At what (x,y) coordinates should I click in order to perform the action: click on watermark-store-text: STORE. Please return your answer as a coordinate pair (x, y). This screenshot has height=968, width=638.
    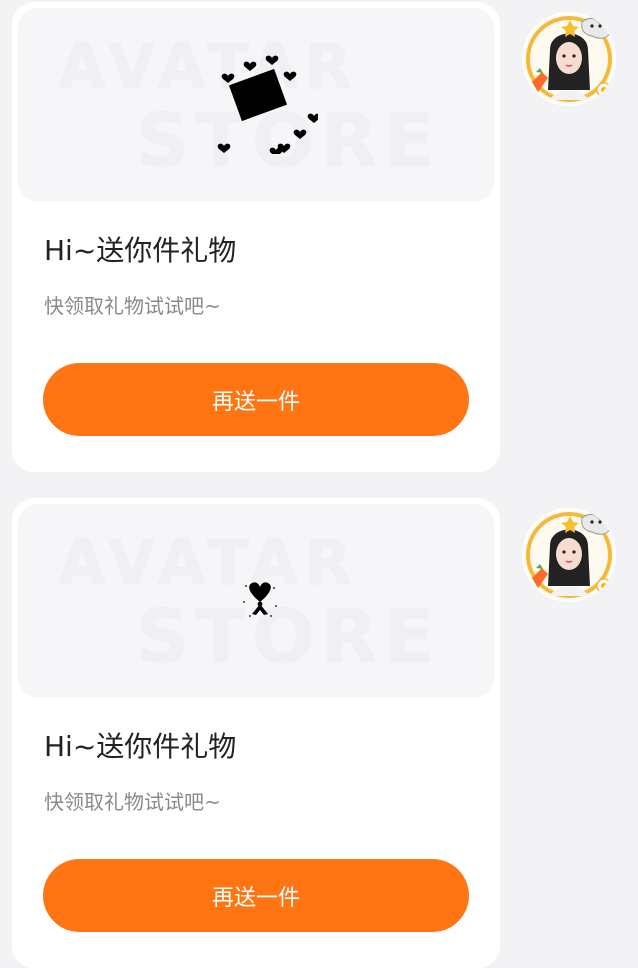
    Looking at the image, I should click on (288, 637).